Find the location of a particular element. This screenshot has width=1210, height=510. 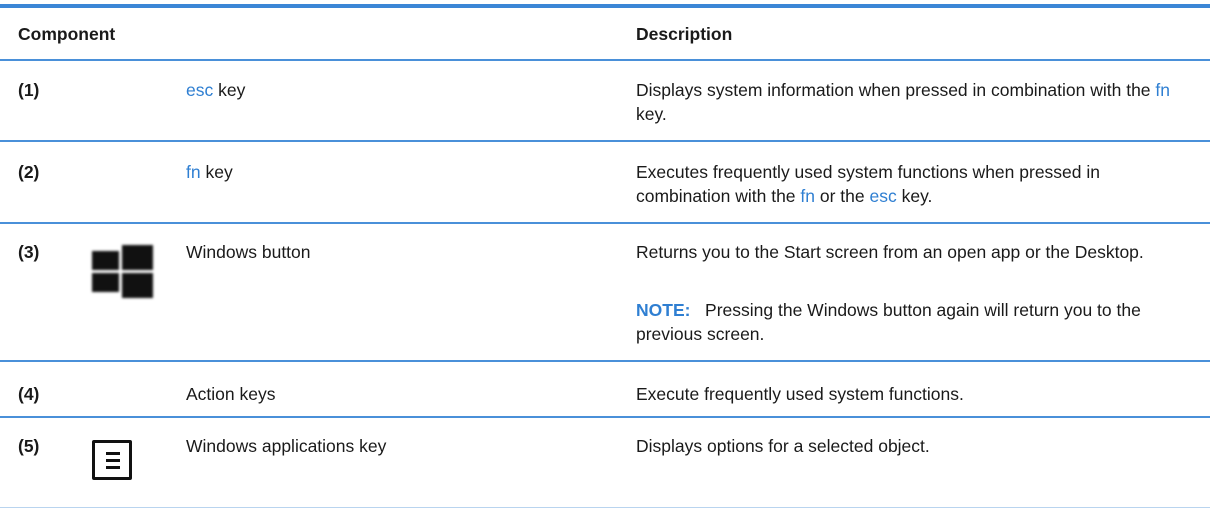

note-label: NOTE: is located at coordinates (663, 310).